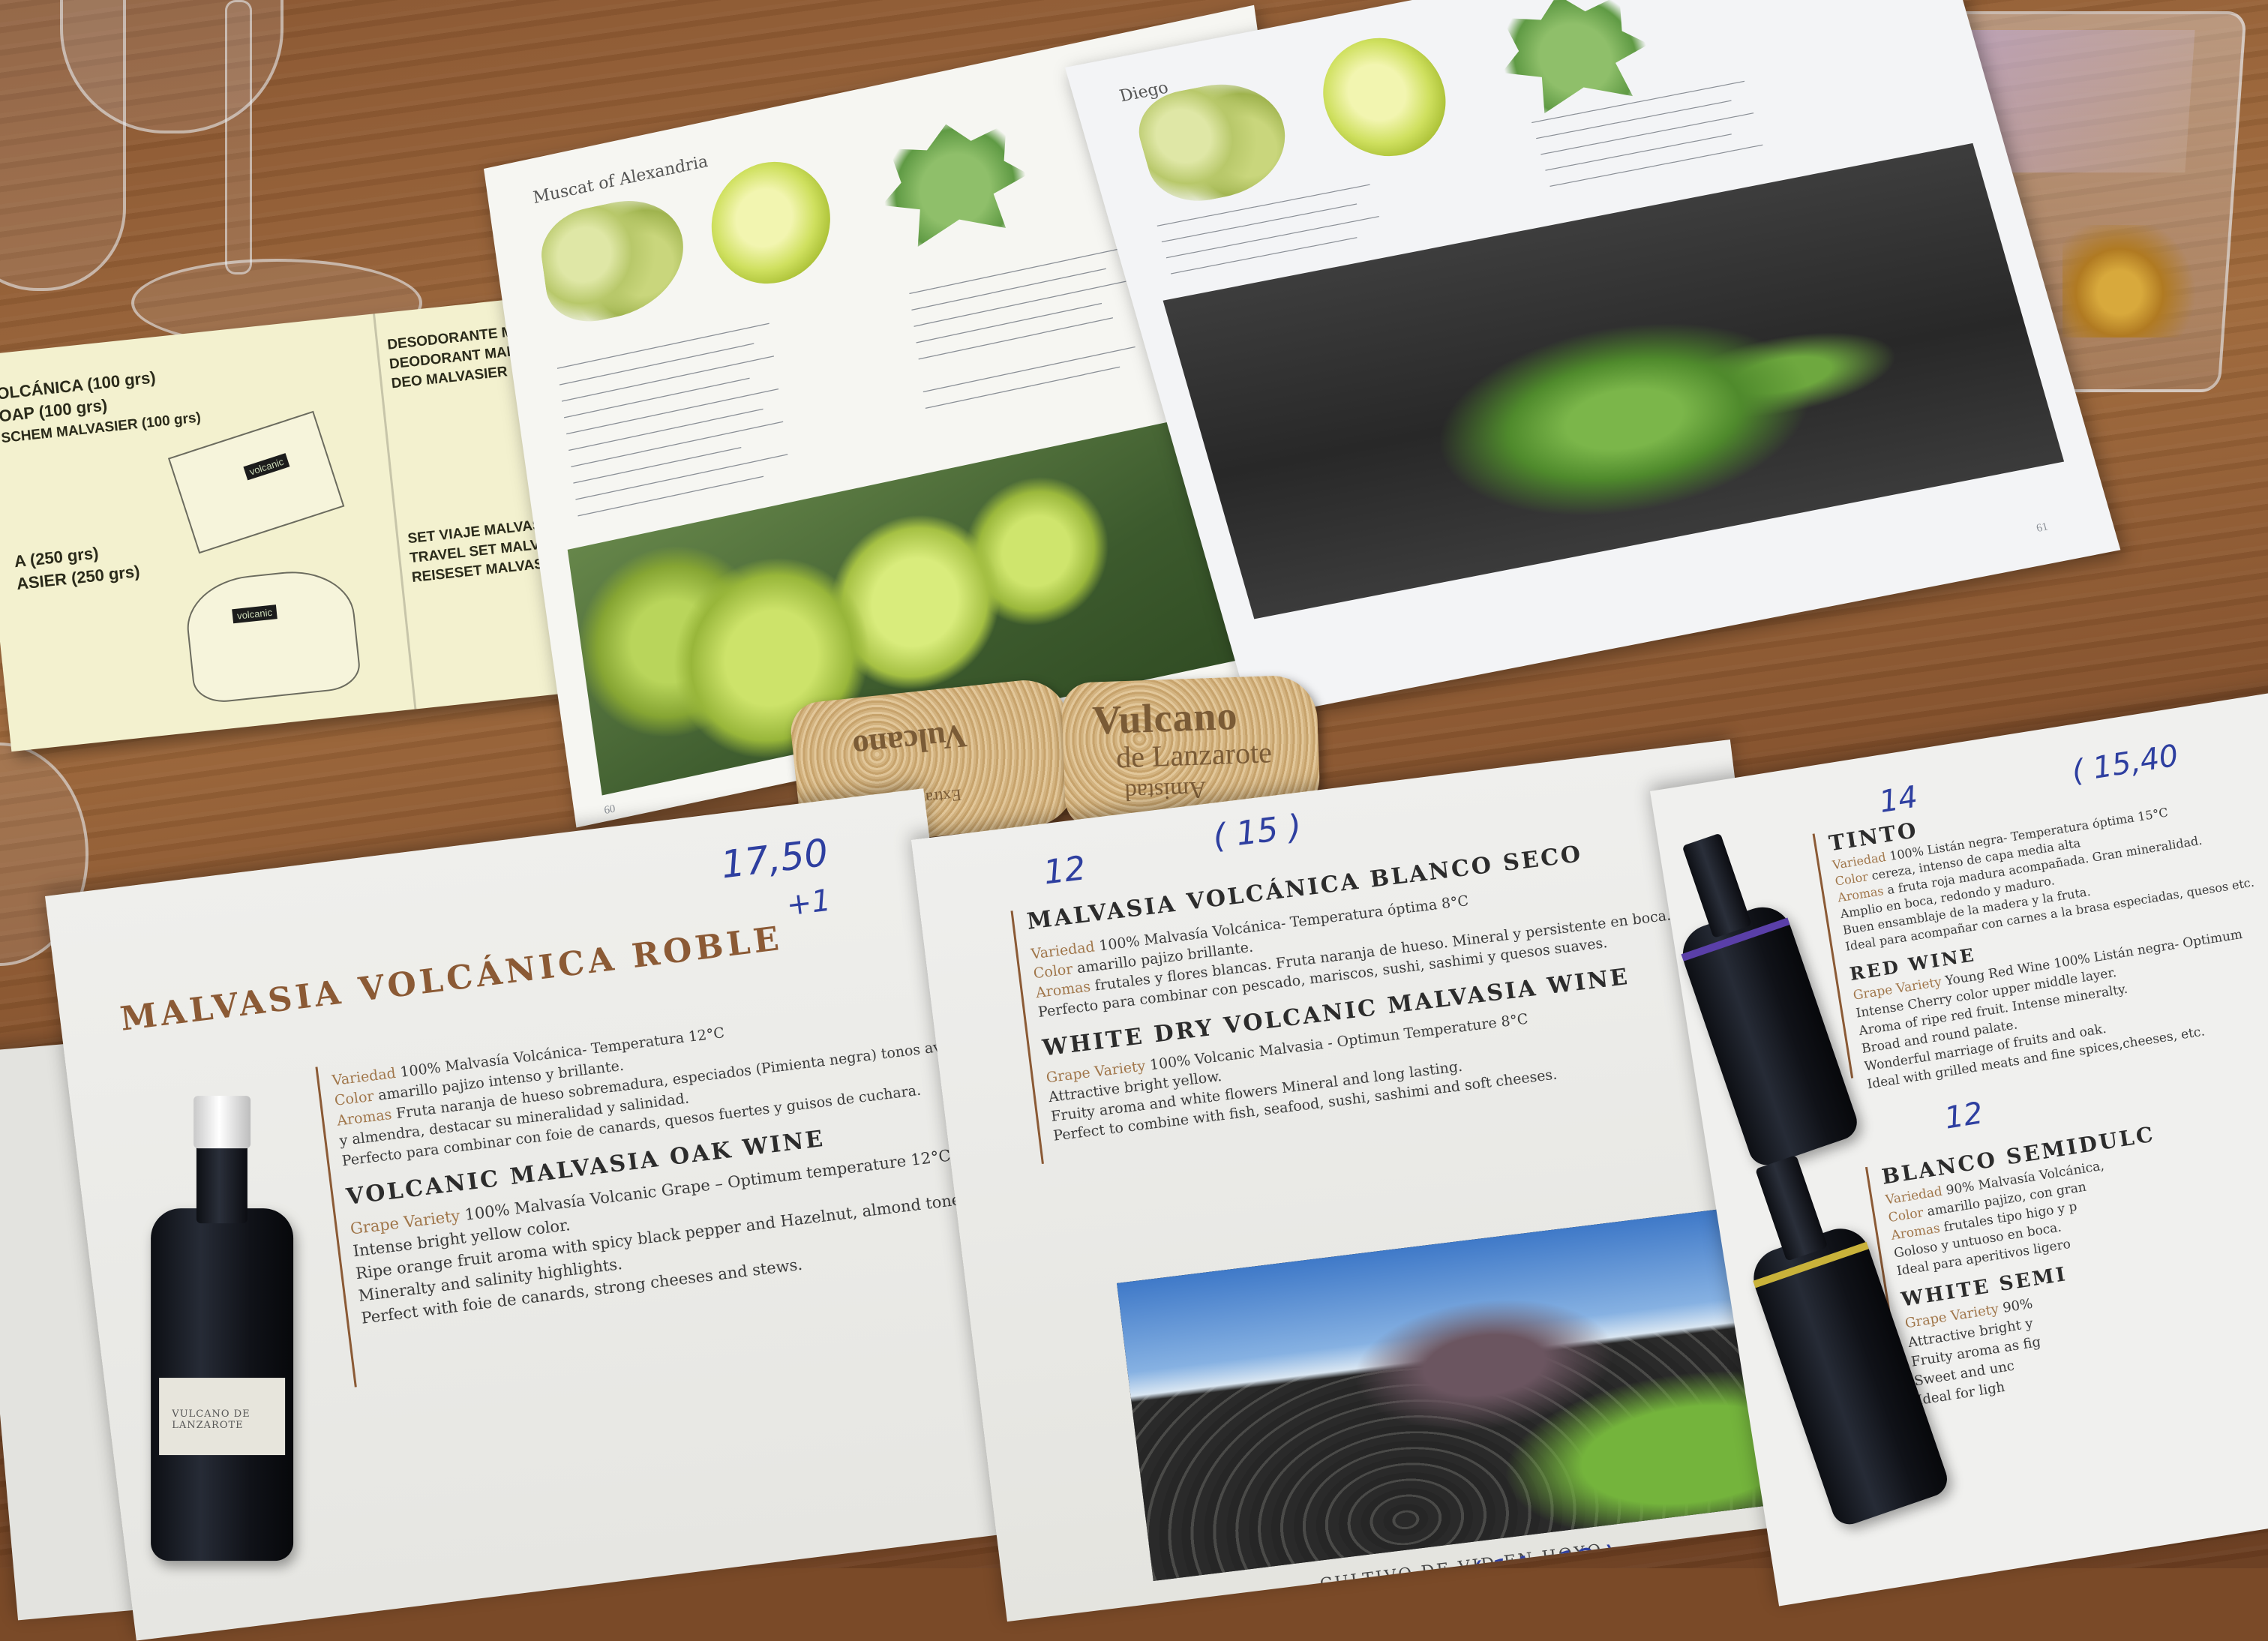 This screenshot has width=2268, height=1641. What do you see at coordinates (222, 1329) in the screenshot?
I see `white-wine-bottle: VULCANO DE LANZAROTE` at bounding box center [222, 1329].